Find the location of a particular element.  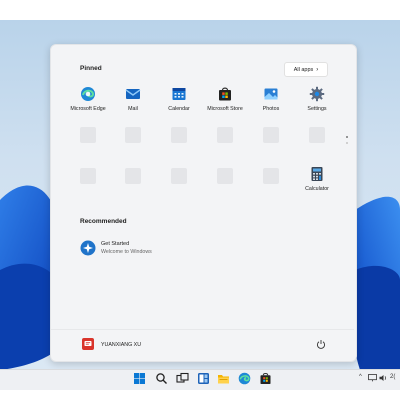

calendar-icon is located at coordinates (179, 94).